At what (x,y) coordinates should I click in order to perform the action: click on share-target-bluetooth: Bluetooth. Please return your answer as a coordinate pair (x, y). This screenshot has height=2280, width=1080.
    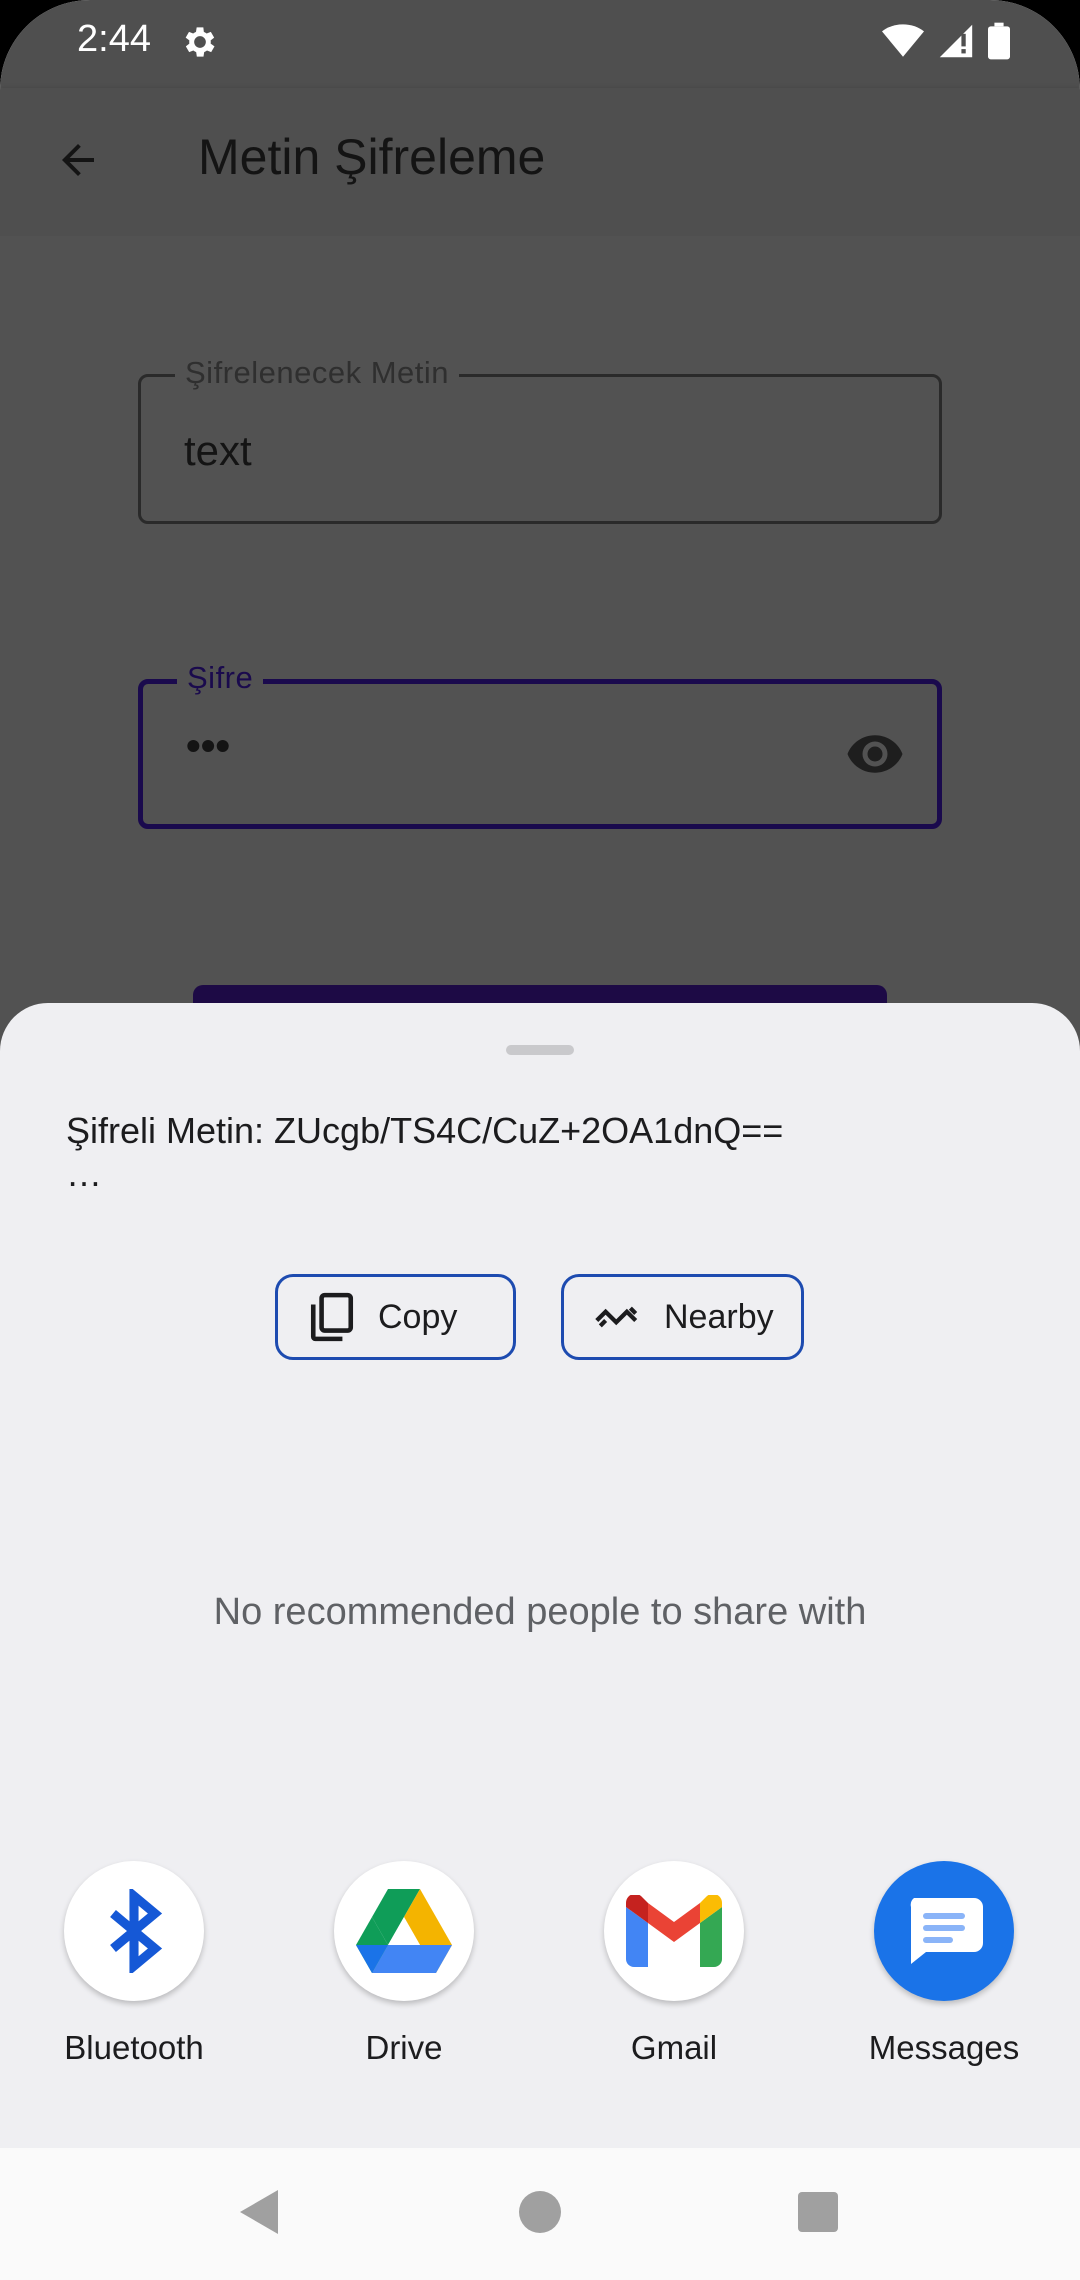
    Looking at the image, I should click on (134, 1964).